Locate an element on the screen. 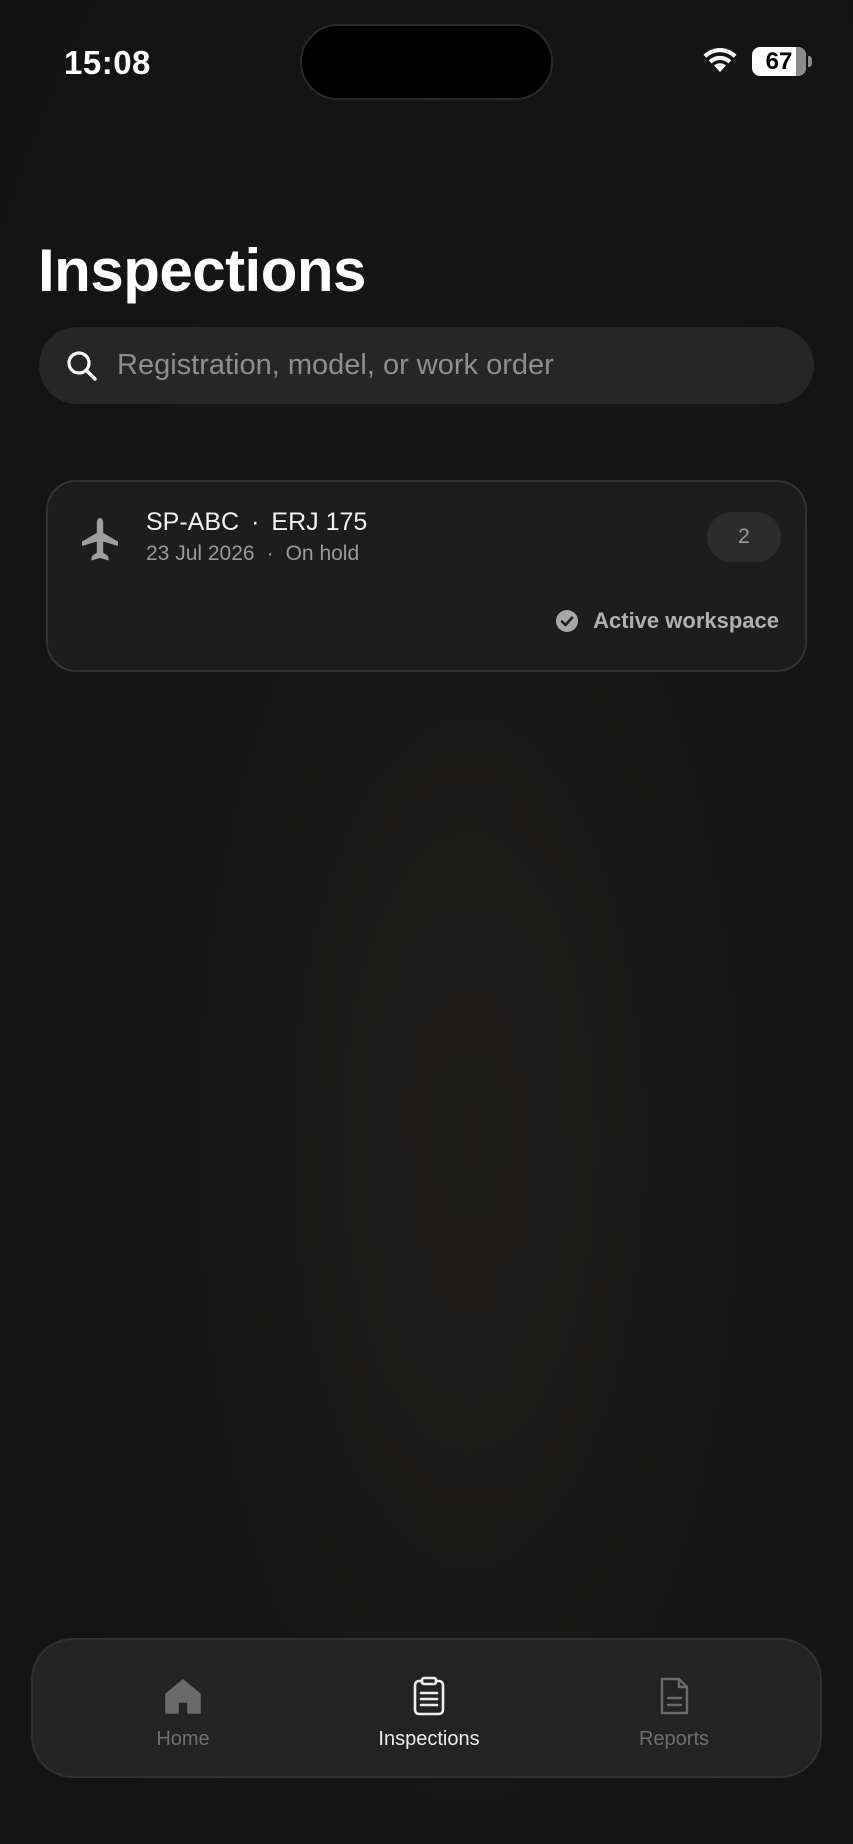 The image size is (853, 1844). tab-reports: Reports is located at coordinates (674, 1708).